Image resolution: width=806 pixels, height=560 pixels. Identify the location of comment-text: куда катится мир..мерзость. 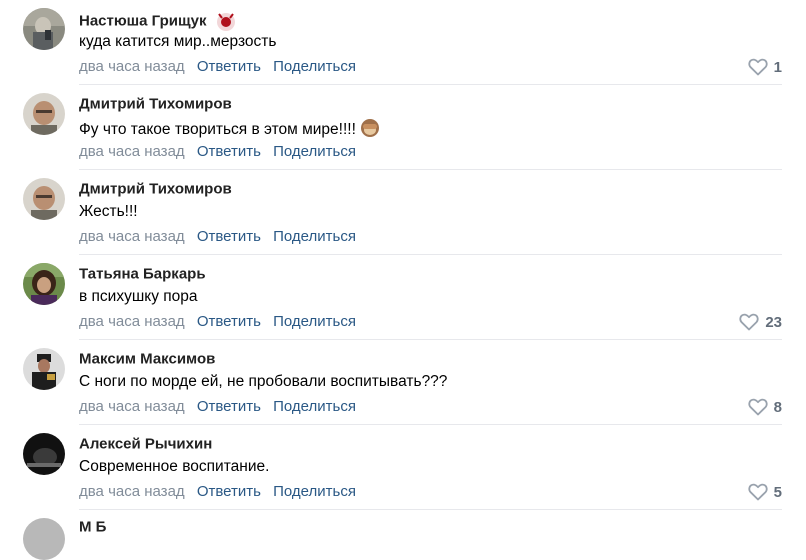
(178, 41).